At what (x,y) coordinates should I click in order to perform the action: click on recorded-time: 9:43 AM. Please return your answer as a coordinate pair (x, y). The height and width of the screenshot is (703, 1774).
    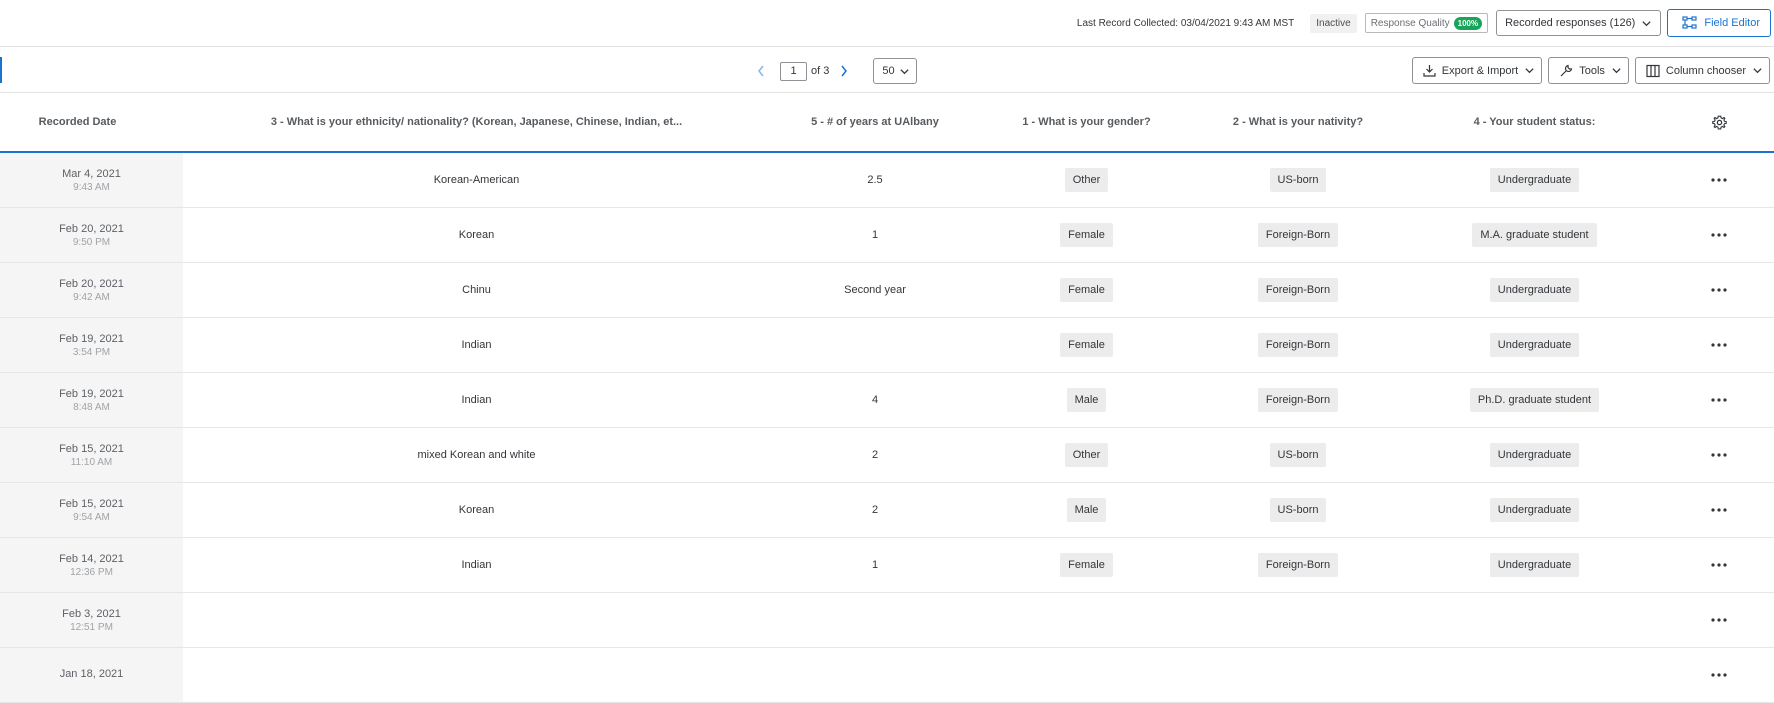
    Looking at the image, I should click on (91, 187).